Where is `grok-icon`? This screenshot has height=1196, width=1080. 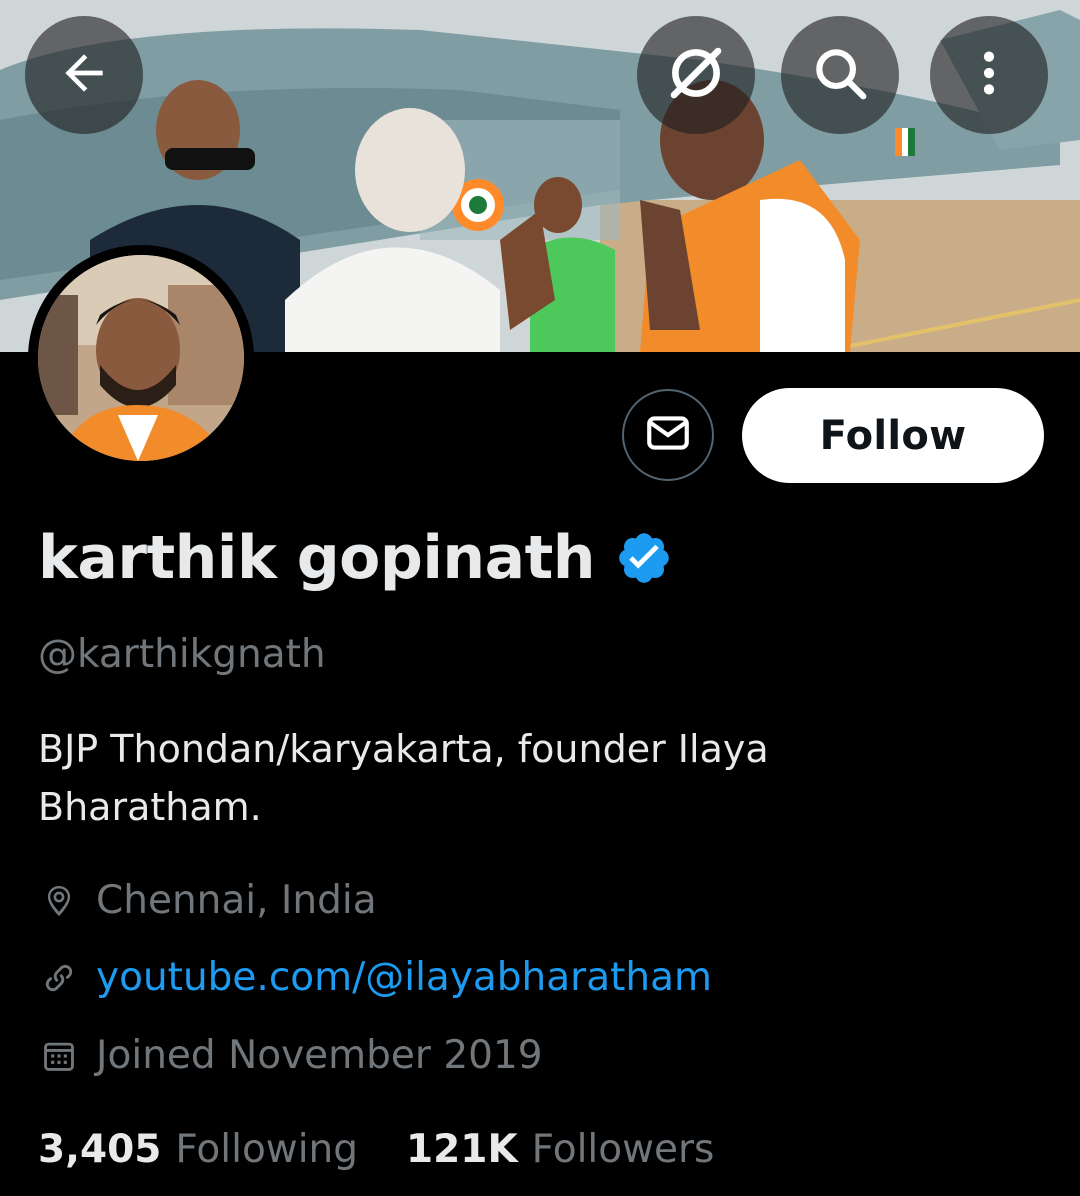
grok-icon is located at coordinates (696, 75).